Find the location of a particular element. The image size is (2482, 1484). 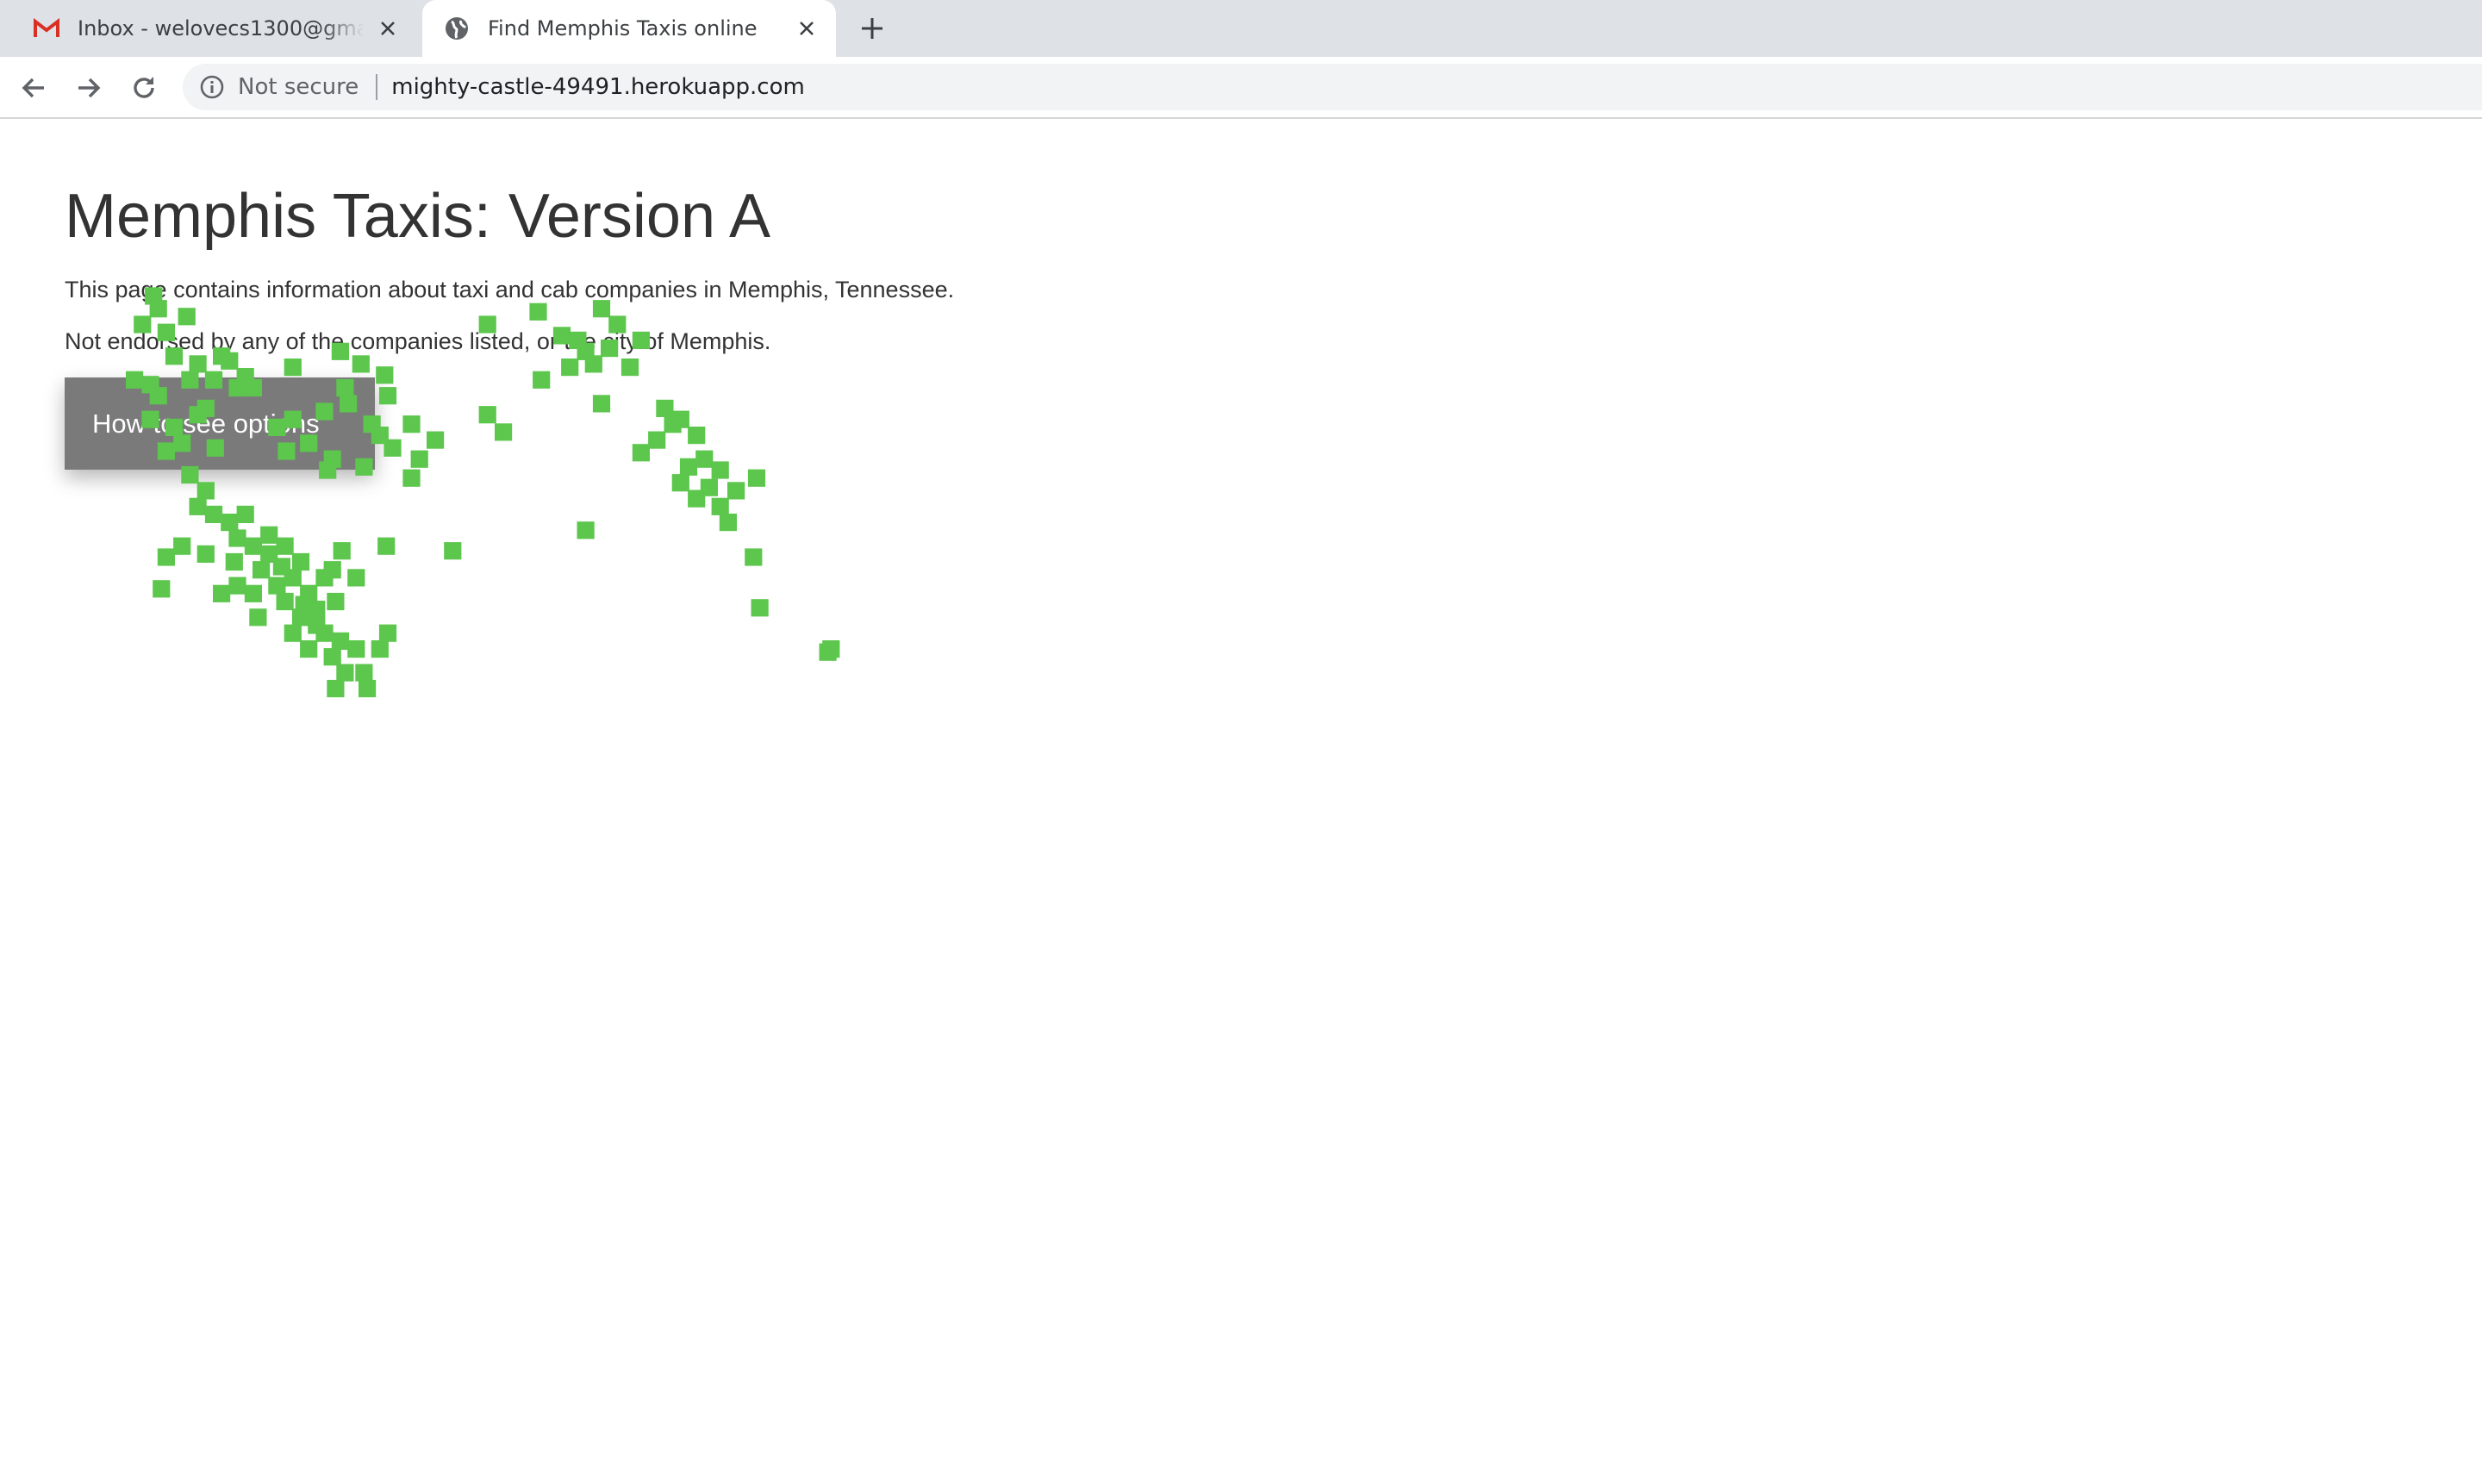

see-options-button: How to see options is located at coordinates (220, 424).